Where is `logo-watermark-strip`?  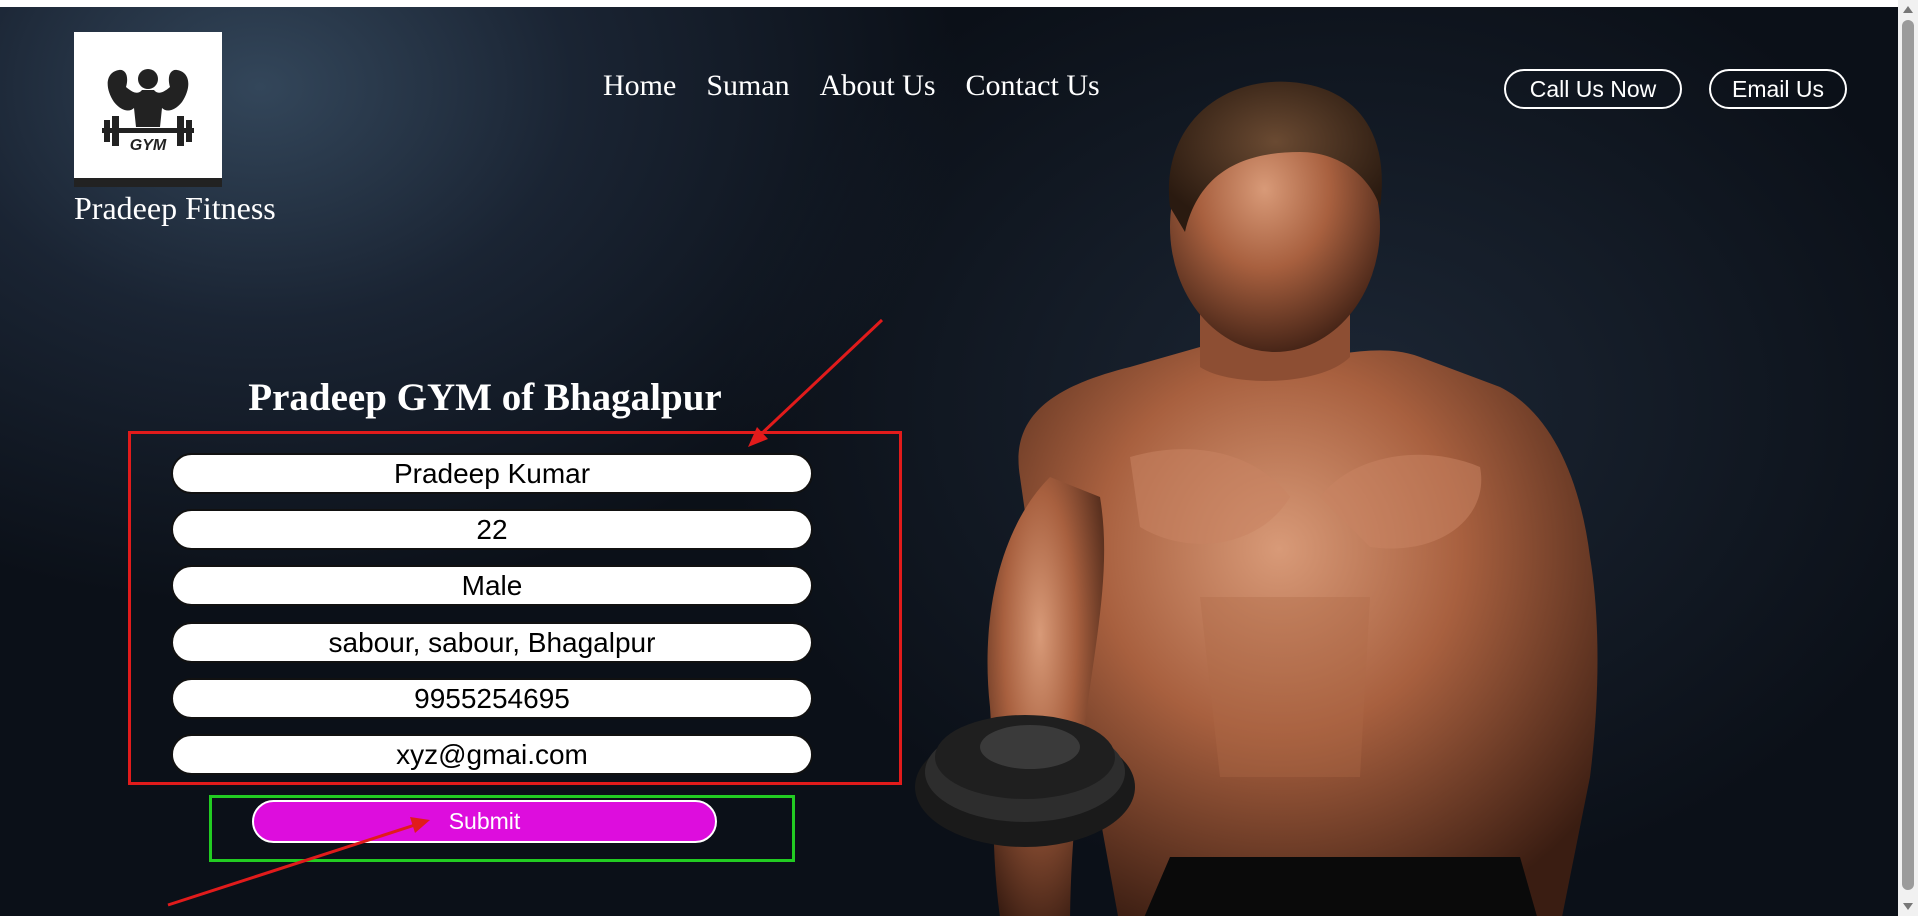
logo-watermark-strip is located at coordinates (148, 182).